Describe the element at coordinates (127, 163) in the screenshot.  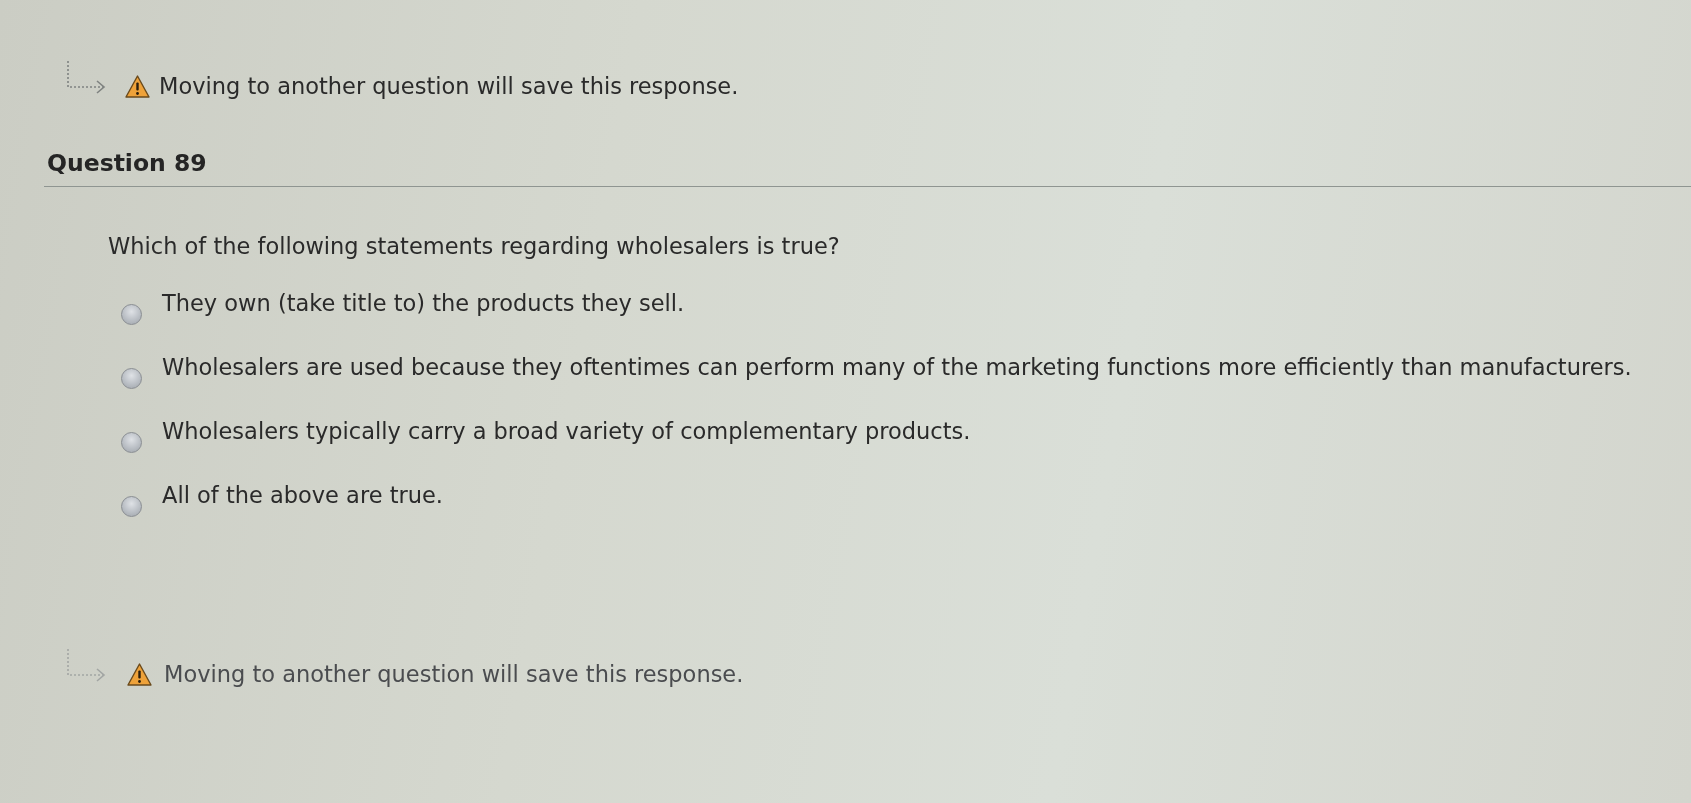
I see `question-title: Question 89` at that location.